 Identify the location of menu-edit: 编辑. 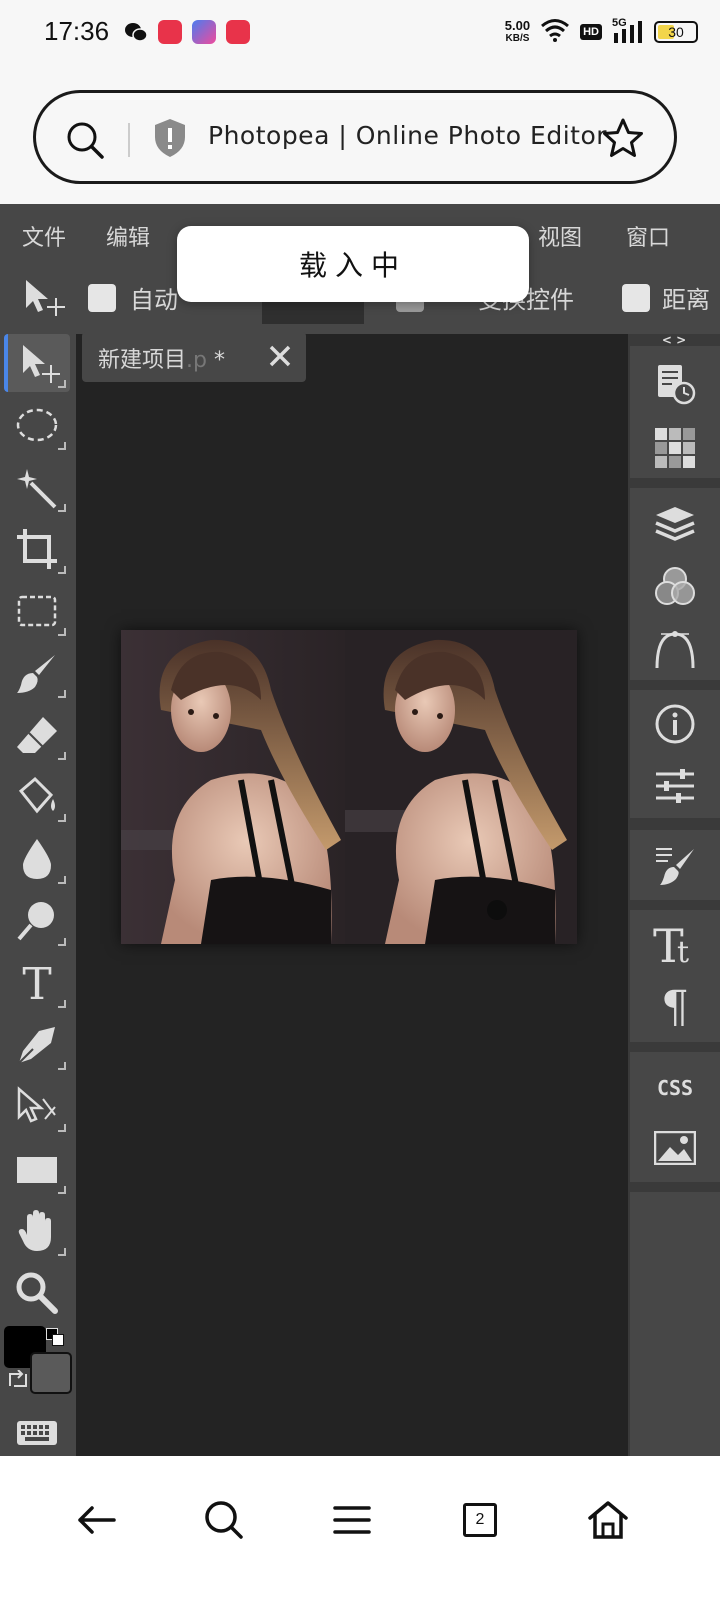
(128, 236).